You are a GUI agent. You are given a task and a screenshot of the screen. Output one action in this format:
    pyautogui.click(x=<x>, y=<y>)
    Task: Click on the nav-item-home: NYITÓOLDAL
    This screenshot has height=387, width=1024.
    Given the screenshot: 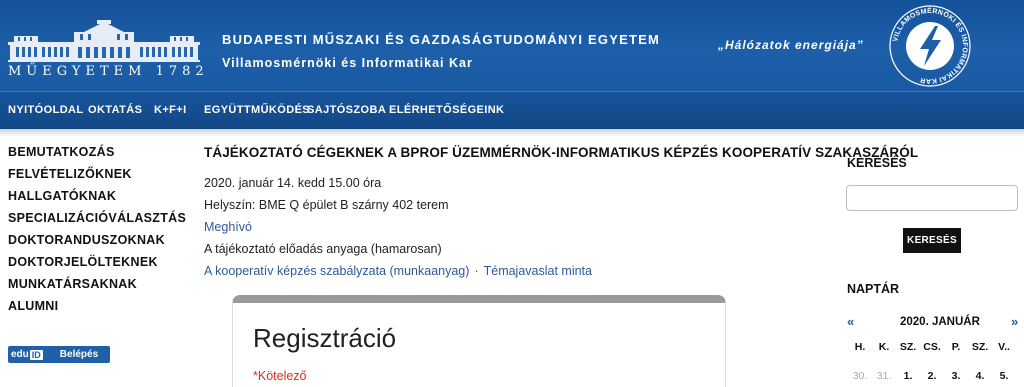 What is the action you would take?
    pyautogui.click(x=46, y=110)
    